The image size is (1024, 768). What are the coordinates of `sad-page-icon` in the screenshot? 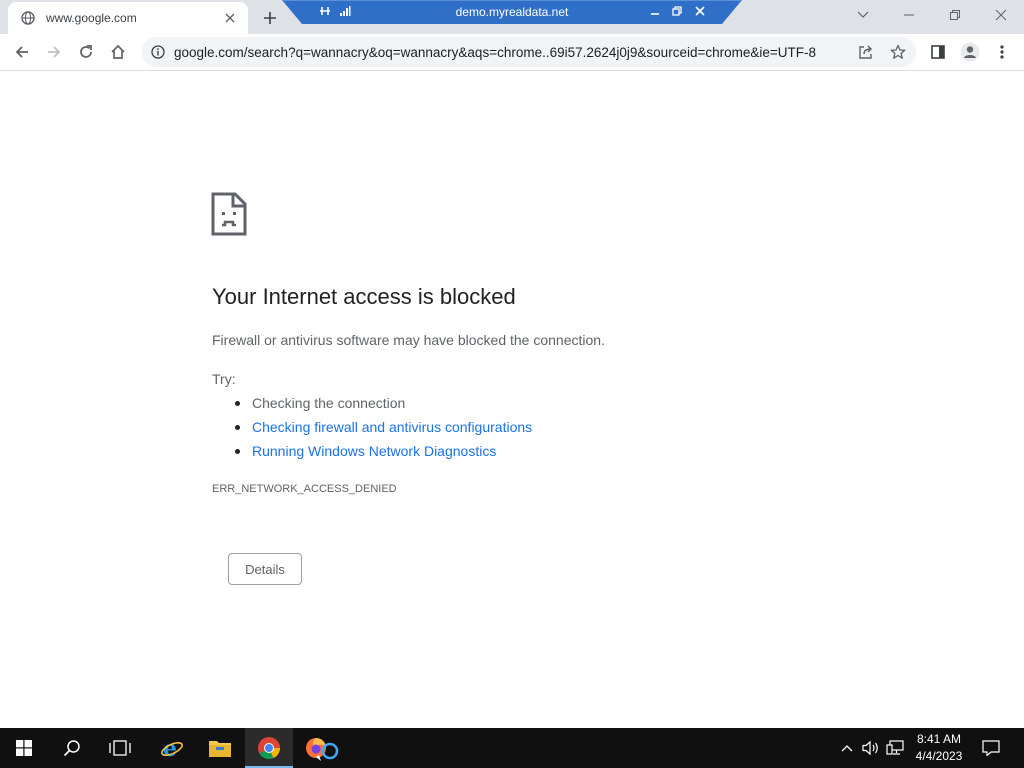 It's located at (229, 214).